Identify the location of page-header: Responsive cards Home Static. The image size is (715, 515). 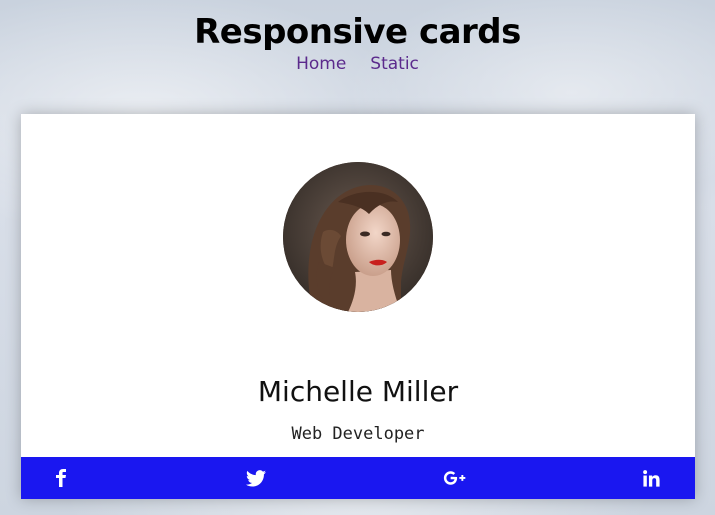
(357, 43).